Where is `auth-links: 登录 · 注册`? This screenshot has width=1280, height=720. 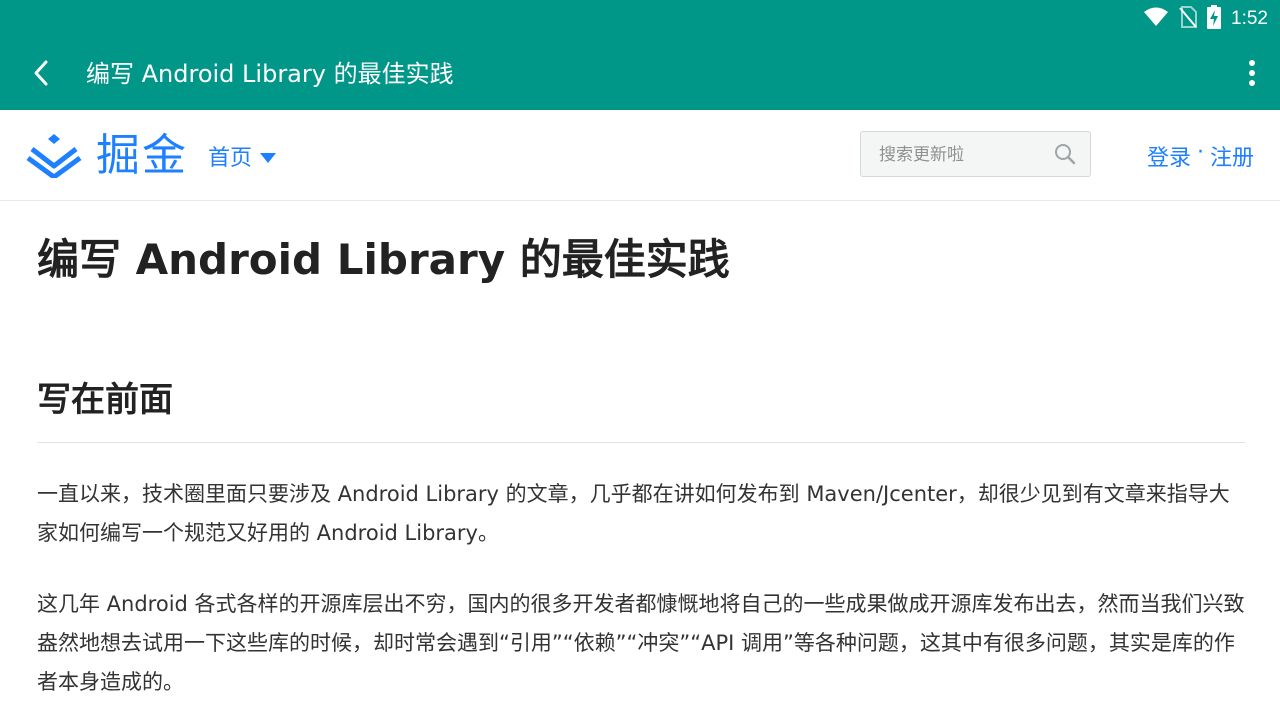 auth-links: 登录 · 注册 is located at coordinates (1200, 156).